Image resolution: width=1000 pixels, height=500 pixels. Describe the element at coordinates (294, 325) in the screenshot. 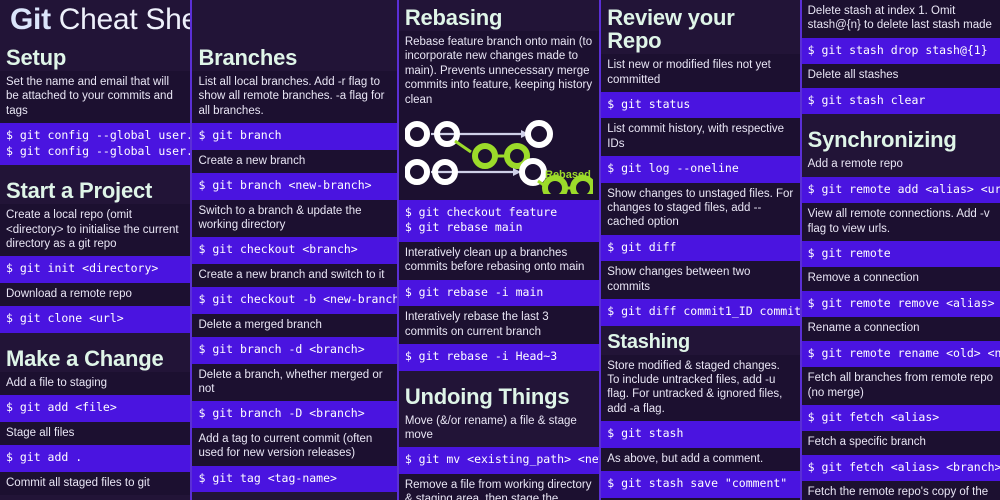

I see `desc-git-branch-d: Delete a merged branch` at that location.